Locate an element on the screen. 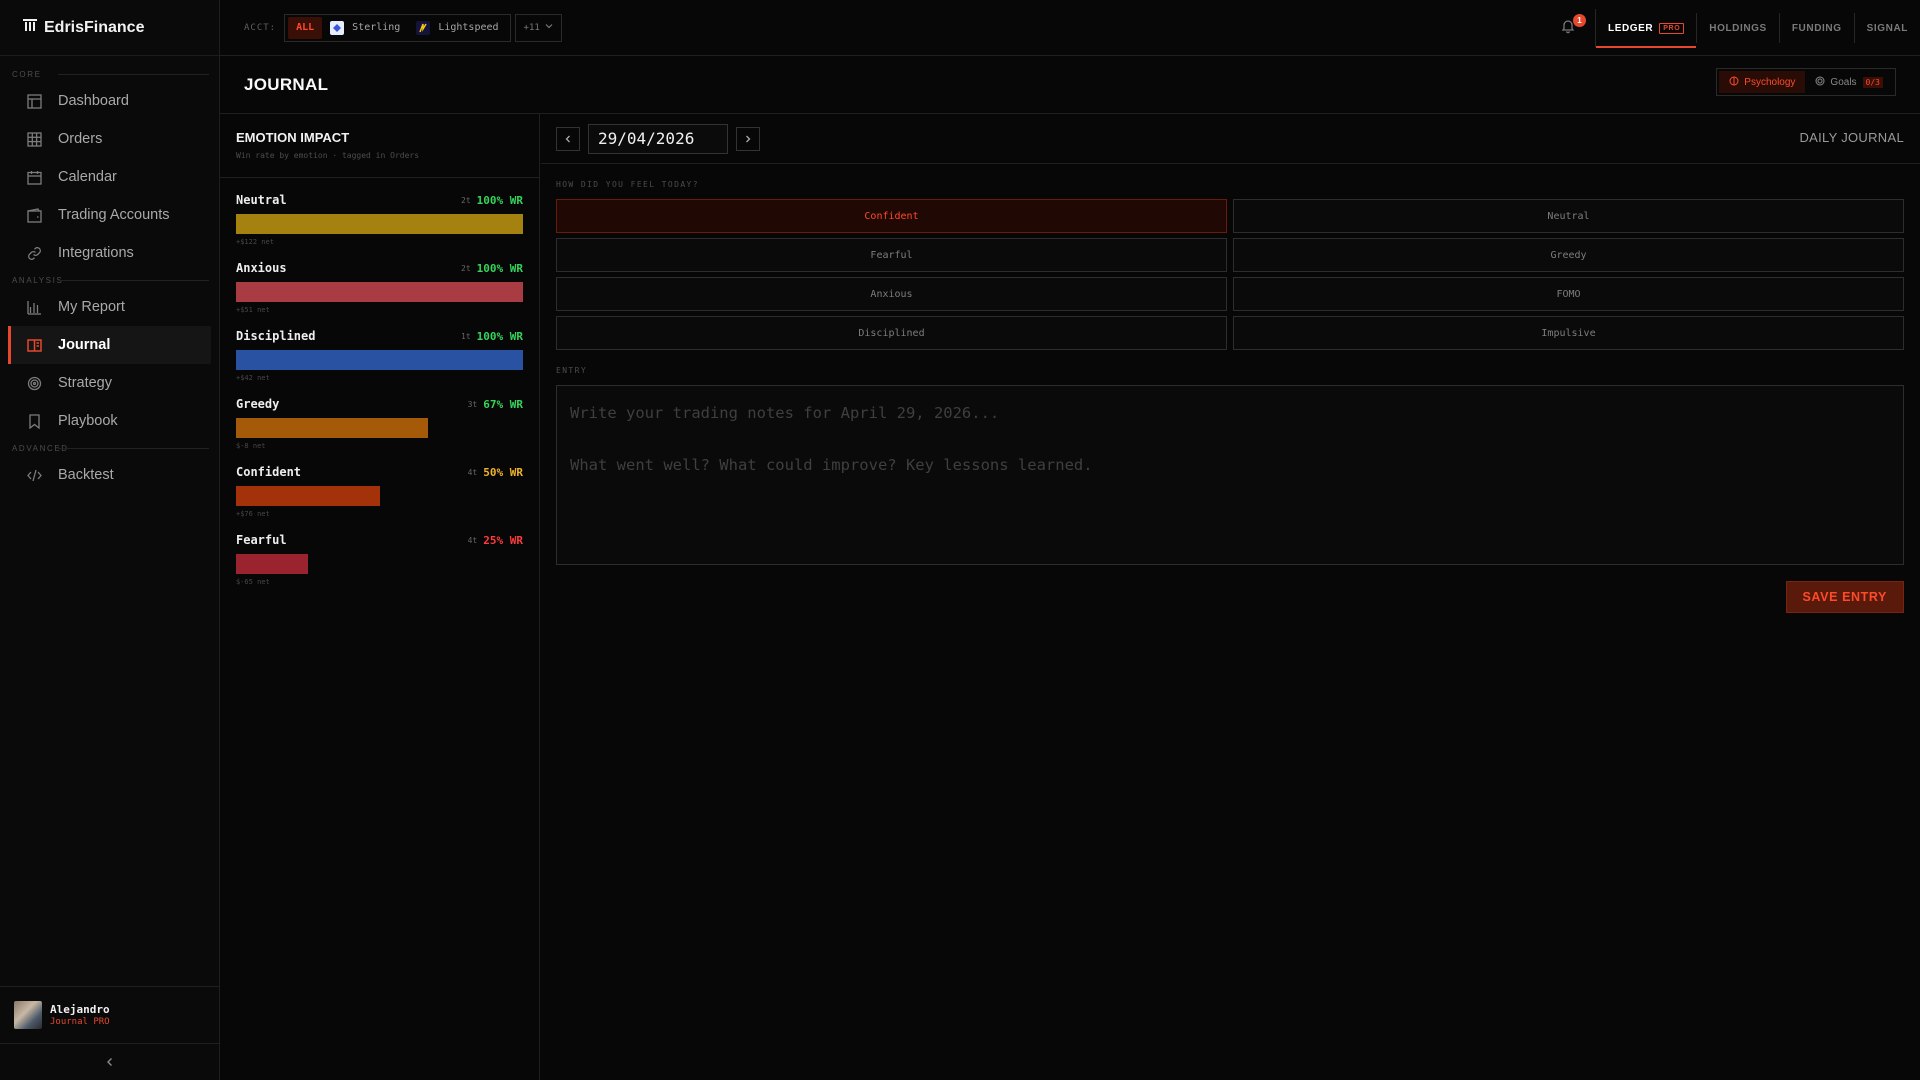  goals-label: Goals is located at coordinates (1843, 82).